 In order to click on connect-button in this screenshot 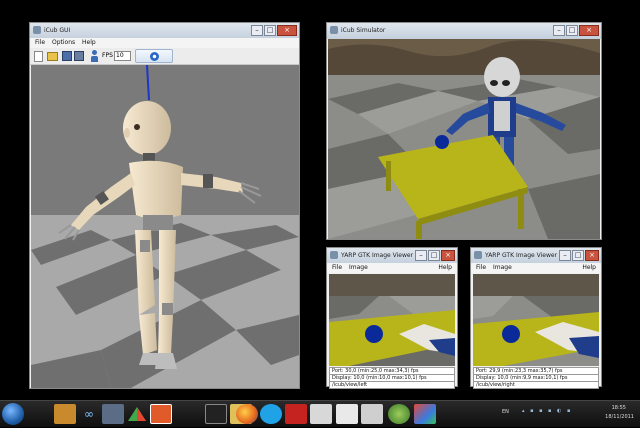, I will do `click(154, 56)`.